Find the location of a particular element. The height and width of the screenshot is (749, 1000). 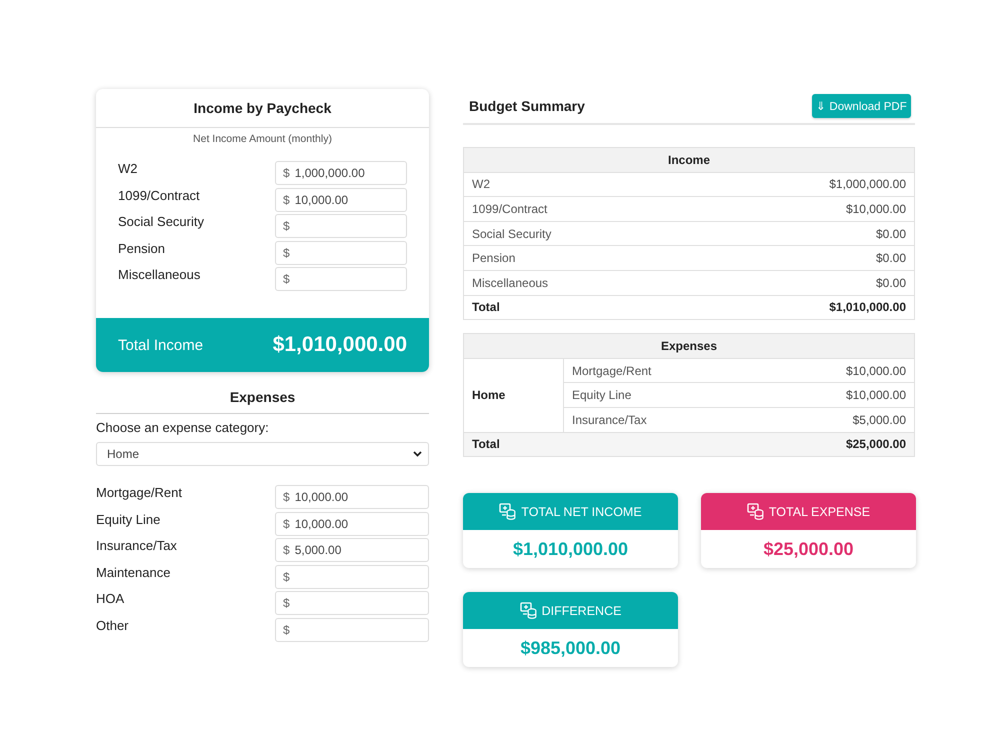

total-amount-cell: $25,000.00 is located at coordinates (836, 444).